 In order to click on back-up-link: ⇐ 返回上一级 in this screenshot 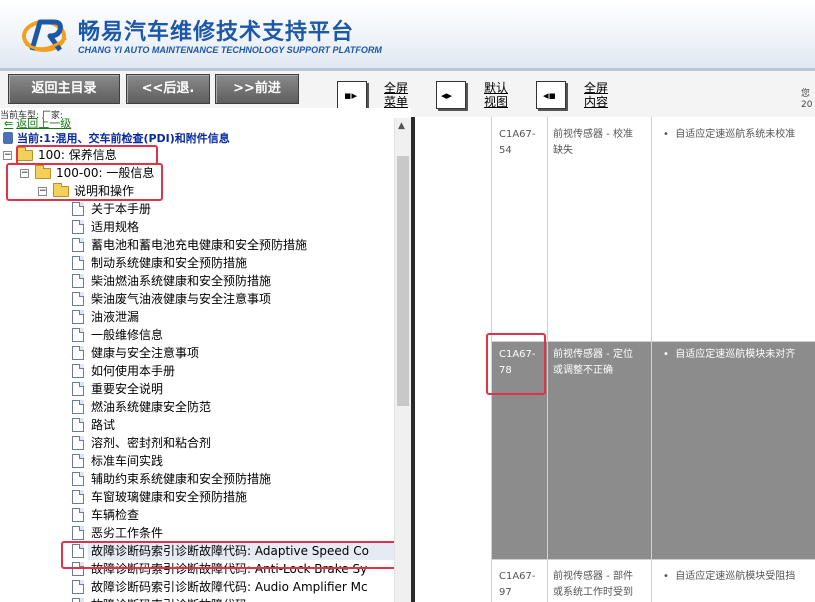, I will do `click(37, 123)`.